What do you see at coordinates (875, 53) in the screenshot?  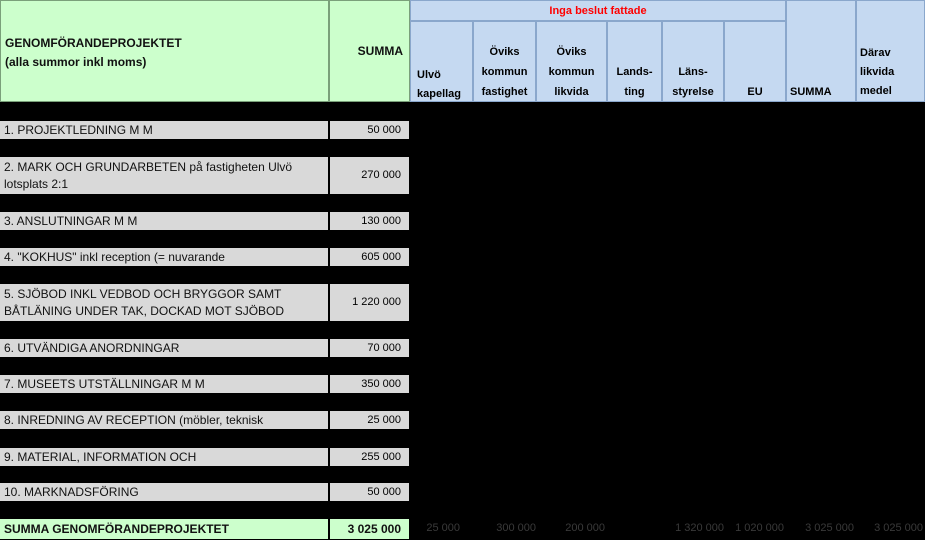 I see `col-darav-l1: Därav` at bounding box center [875, 53].